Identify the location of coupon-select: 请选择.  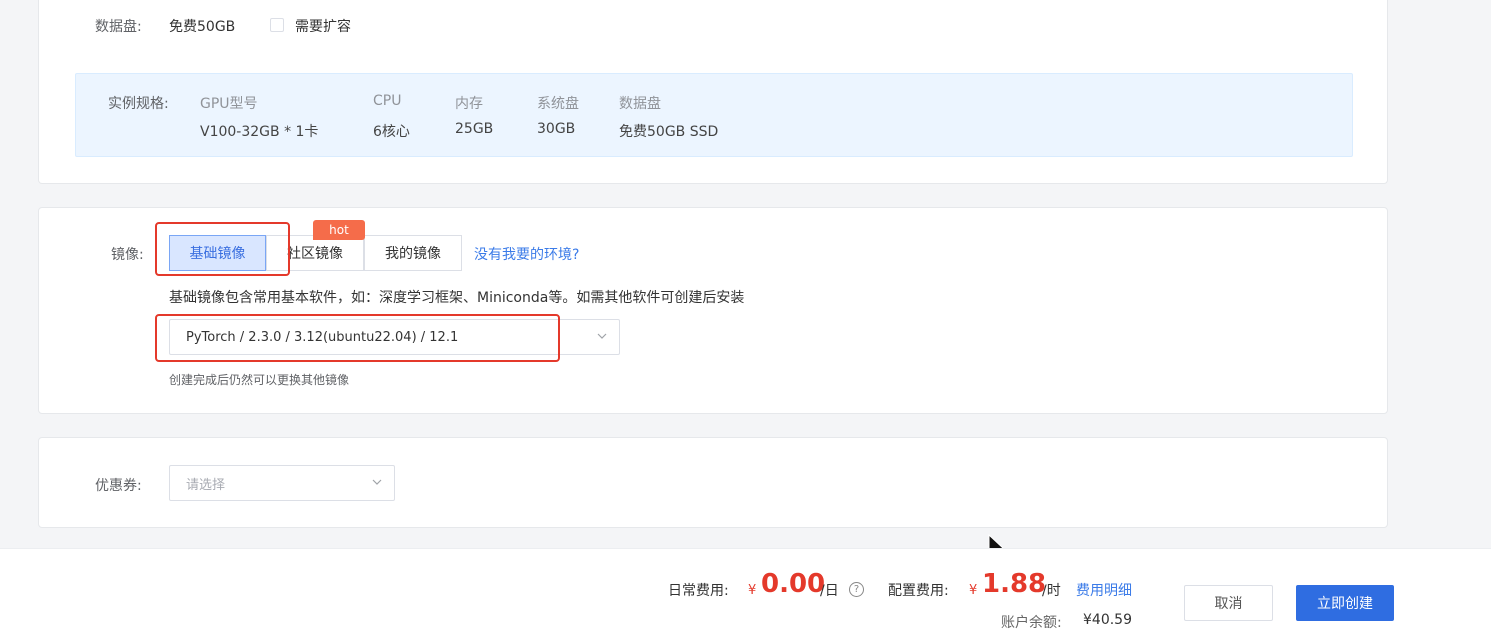
(282, 483).